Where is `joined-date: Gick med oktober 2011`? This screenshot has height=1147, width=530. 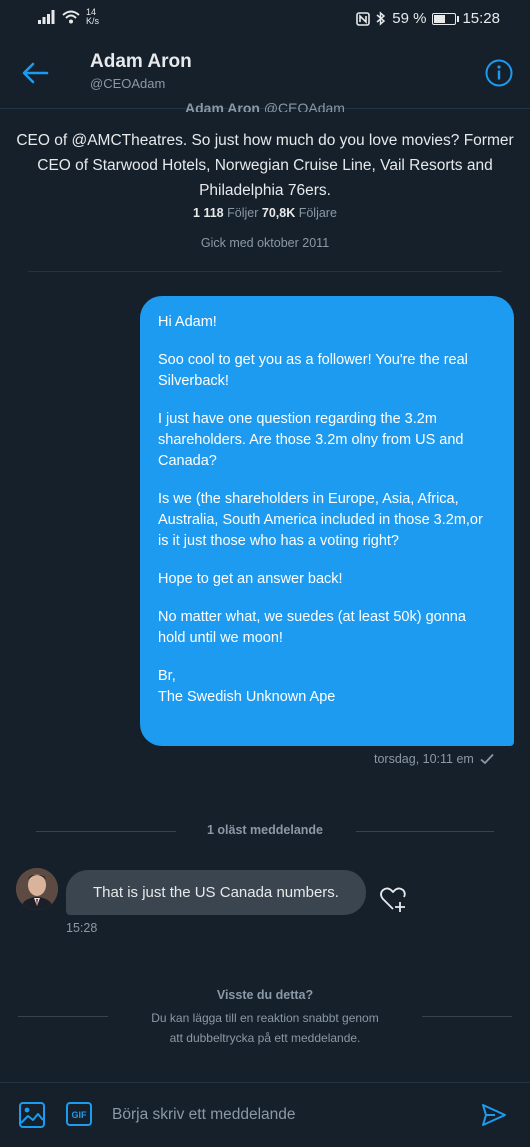 joined-date: Gick med oktober 2011 is located at coordinates (265, 243).